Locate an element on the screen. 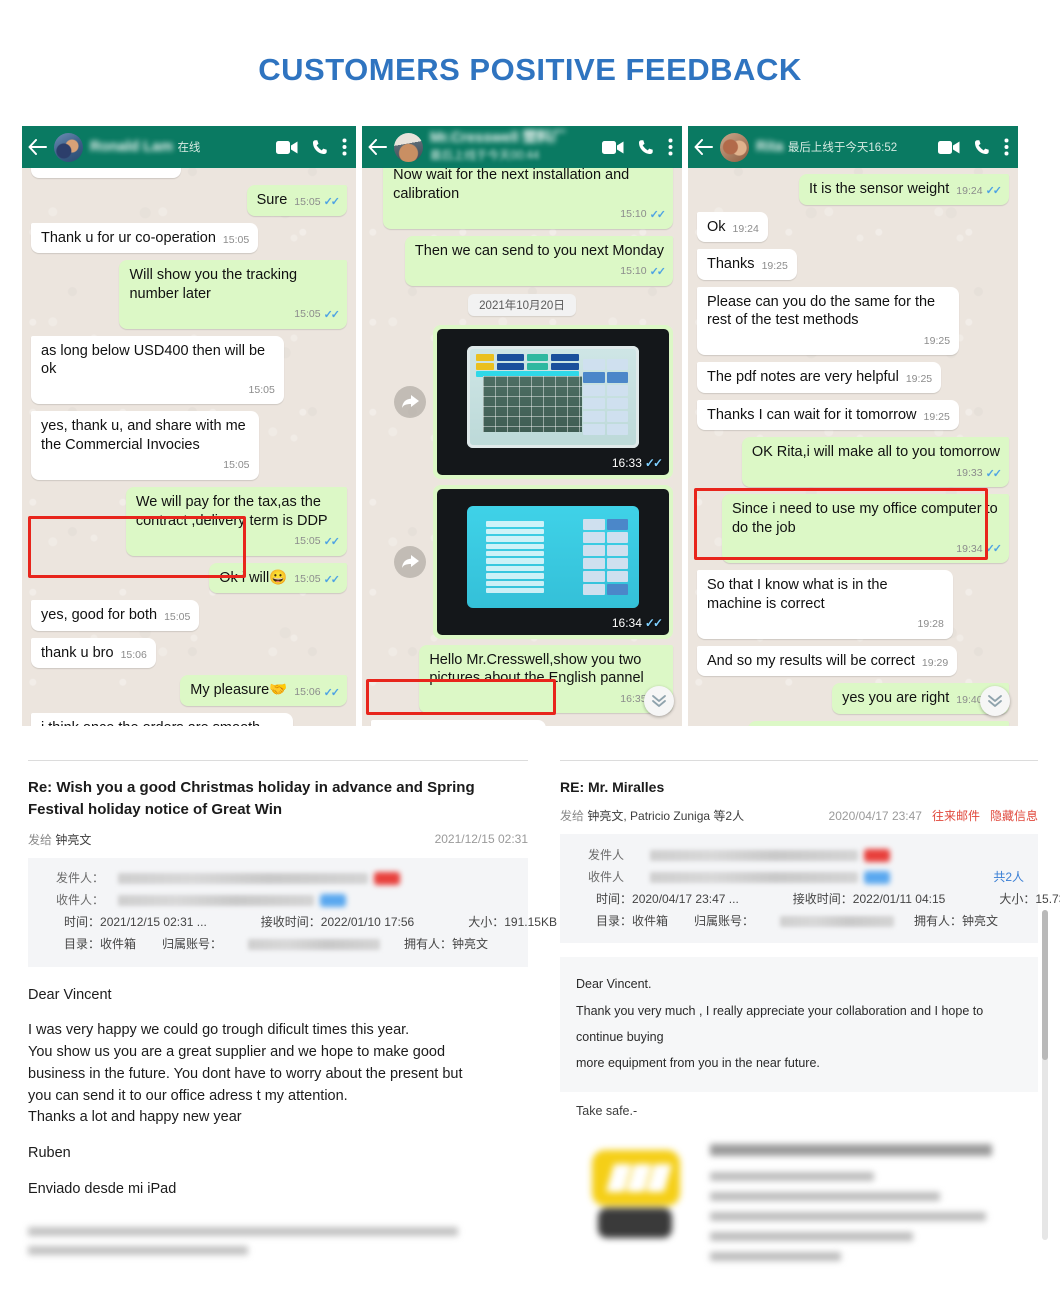 The height and width of the screenshot is (1300, 1060). message-row: thank u bro 15:06 is located at coordinates (189, 653).